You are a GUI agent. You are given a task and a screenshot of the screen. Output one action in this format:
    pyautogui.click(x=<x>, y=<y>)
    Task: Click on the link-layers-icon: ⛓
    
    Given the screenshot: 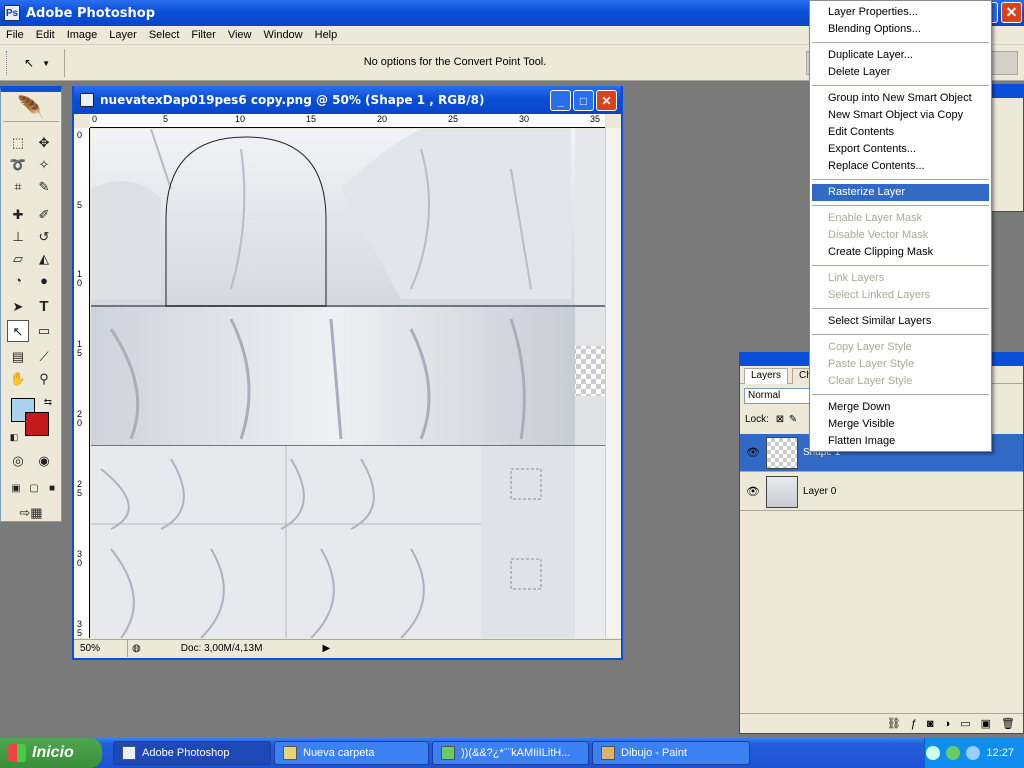 What is the action you would take?
    pyautogui.click(x=894, y=723)
    